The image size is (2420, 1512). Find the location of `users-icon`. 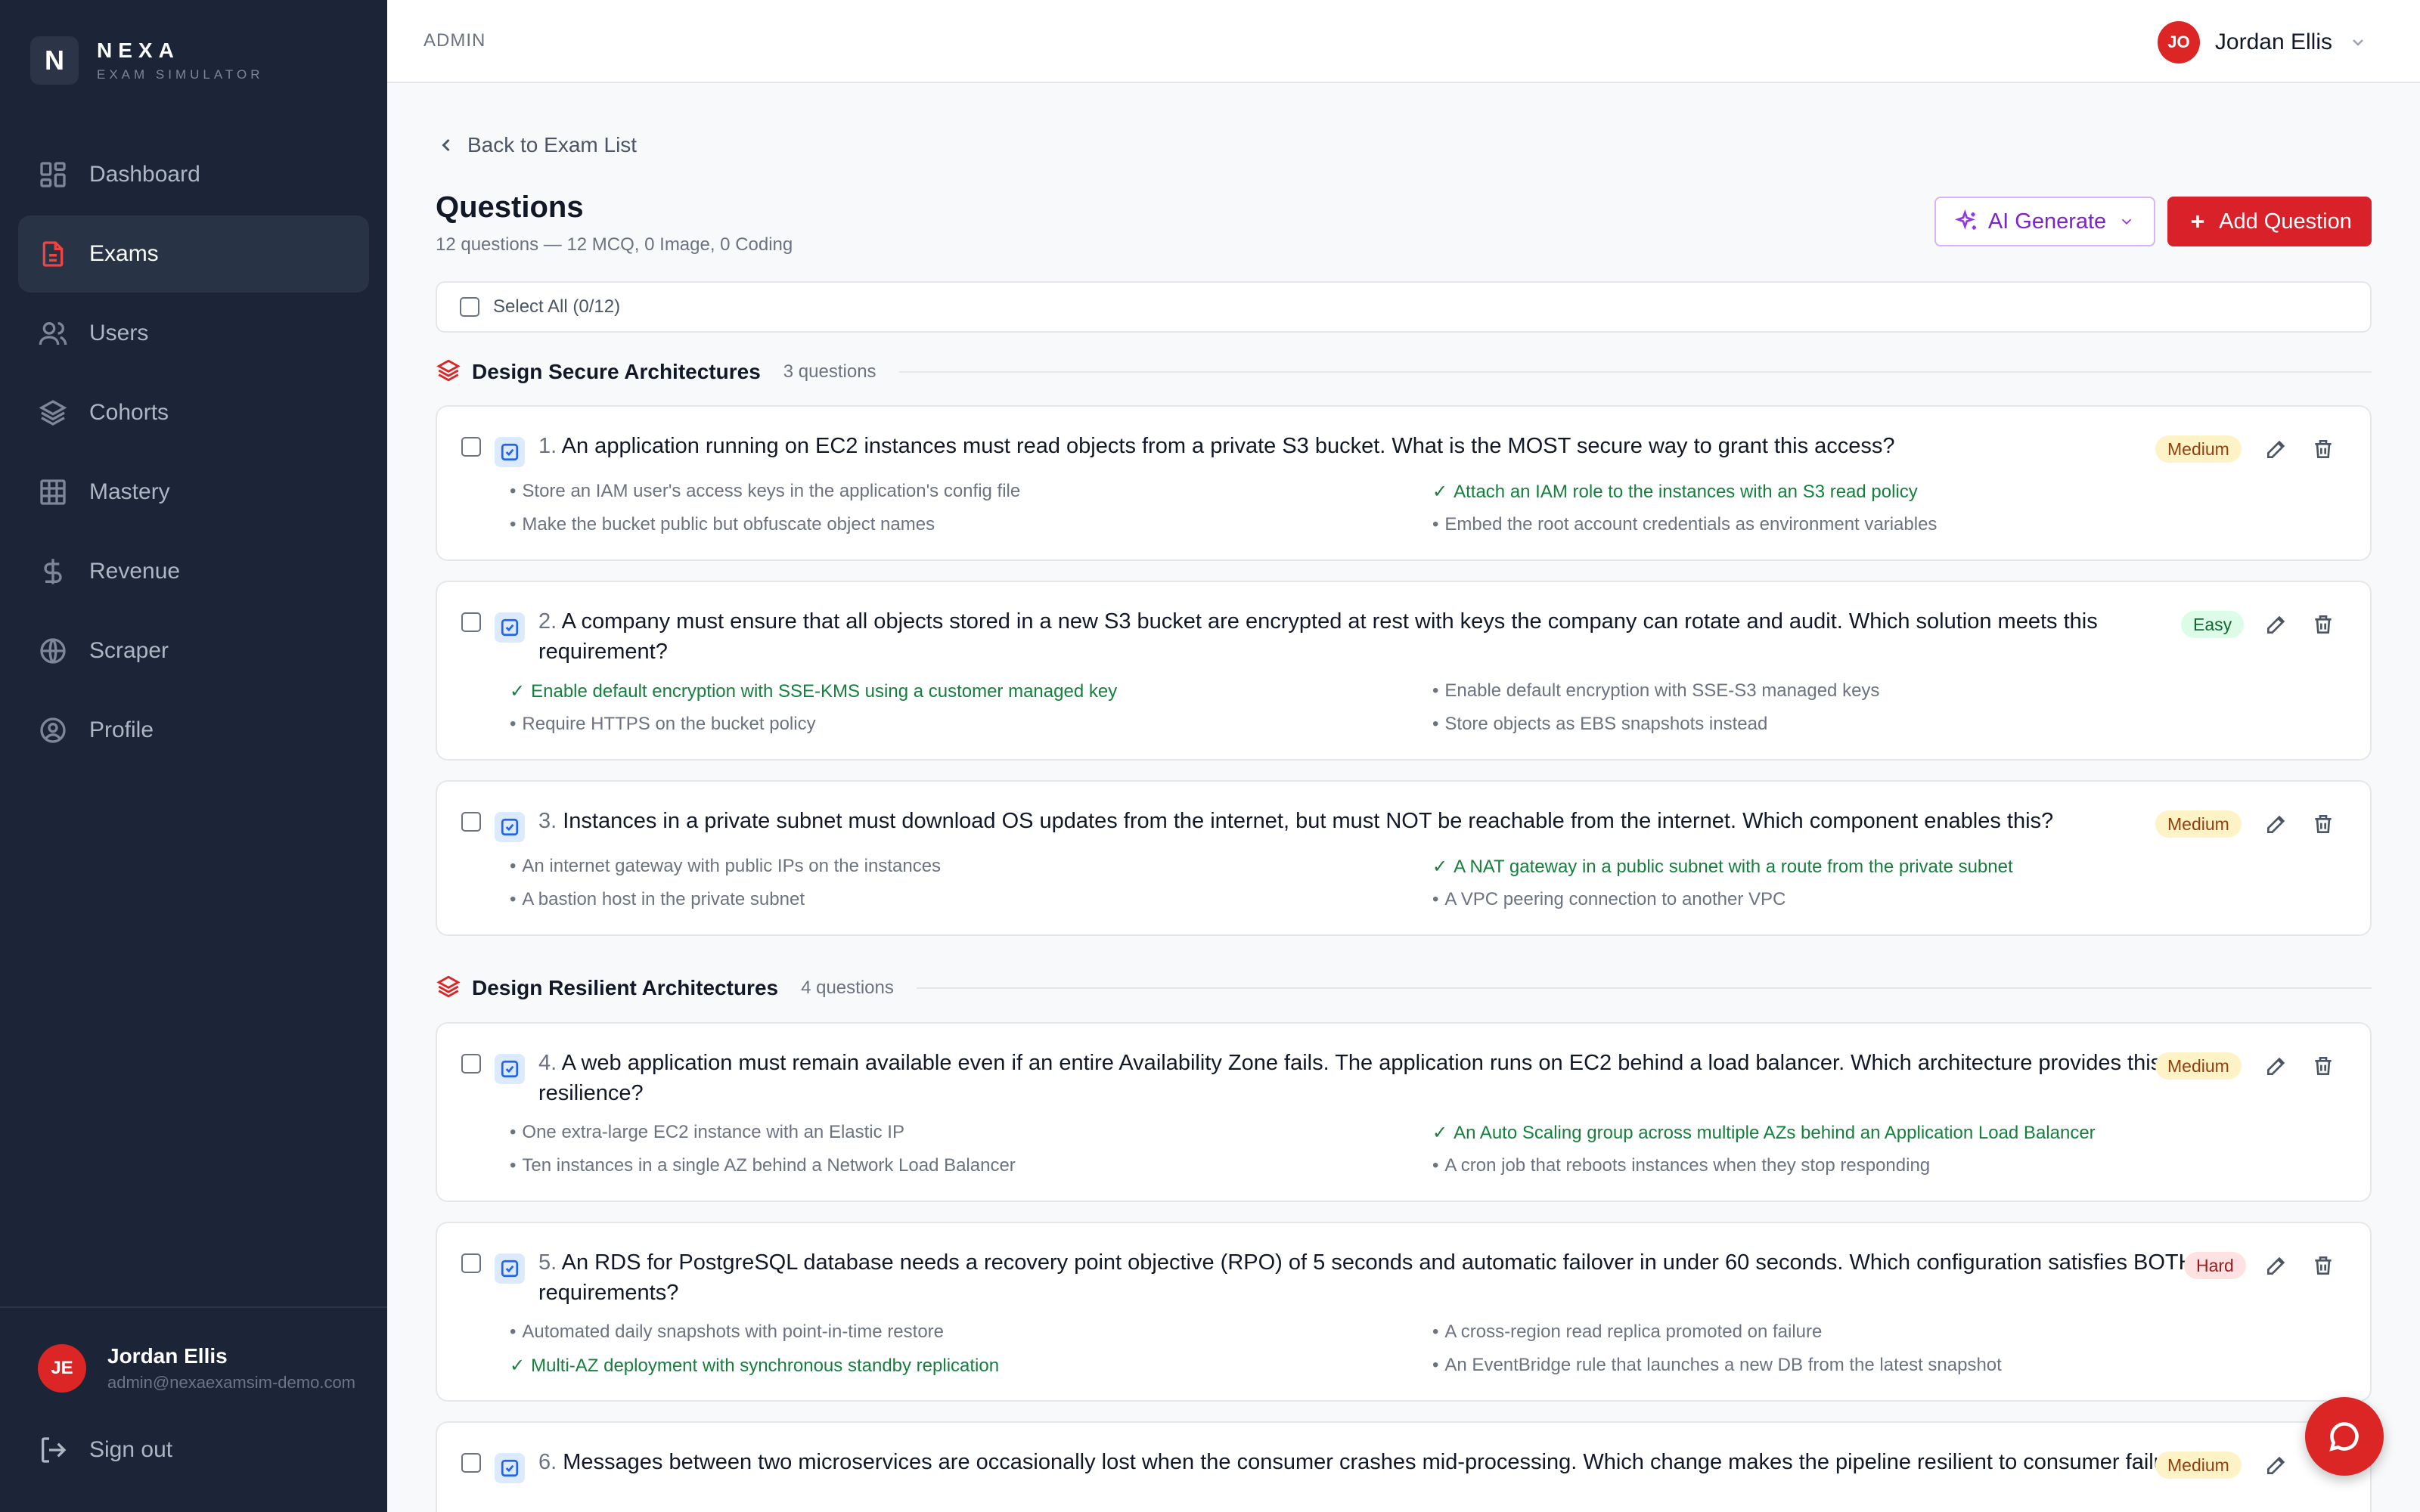

users-icon is located at coordinates (53, 333).